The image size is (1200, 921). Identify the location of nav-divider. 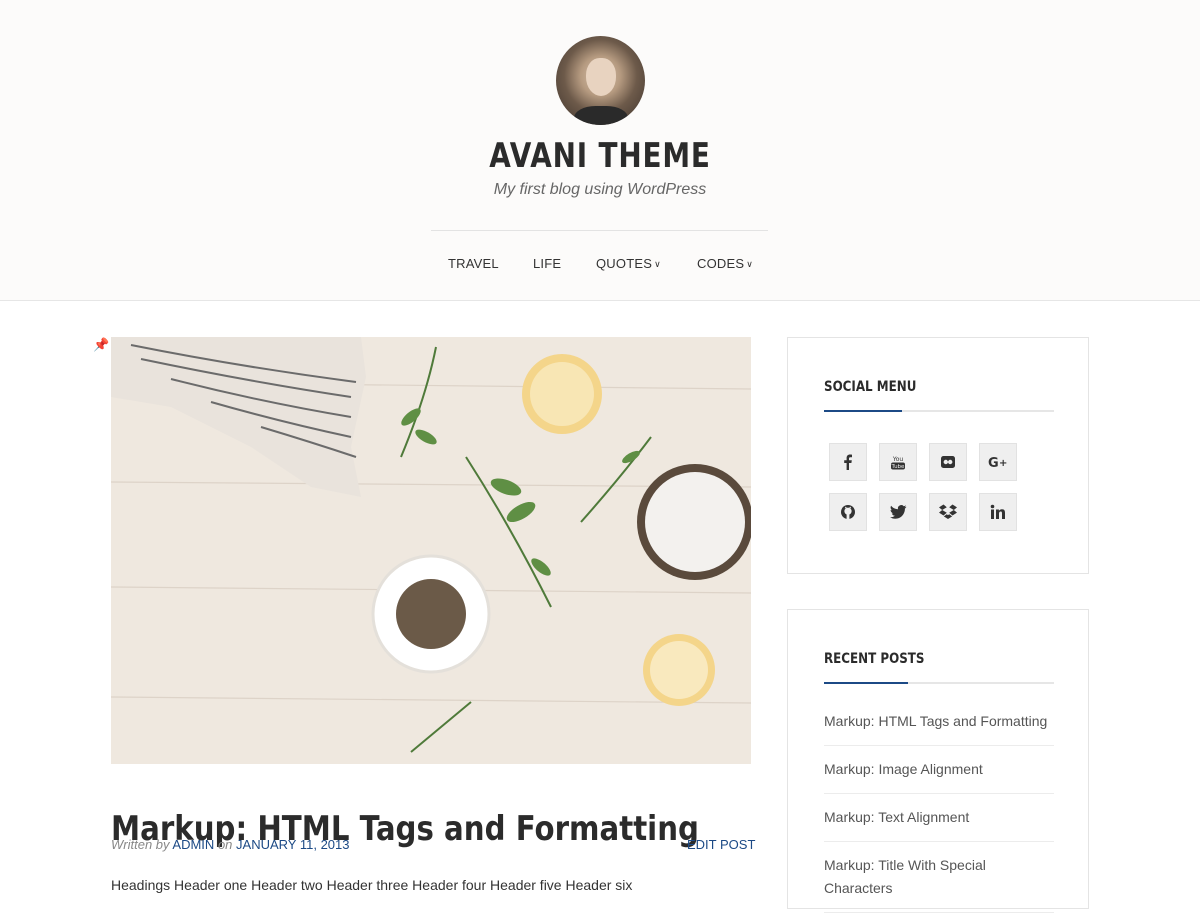
(599, 230).